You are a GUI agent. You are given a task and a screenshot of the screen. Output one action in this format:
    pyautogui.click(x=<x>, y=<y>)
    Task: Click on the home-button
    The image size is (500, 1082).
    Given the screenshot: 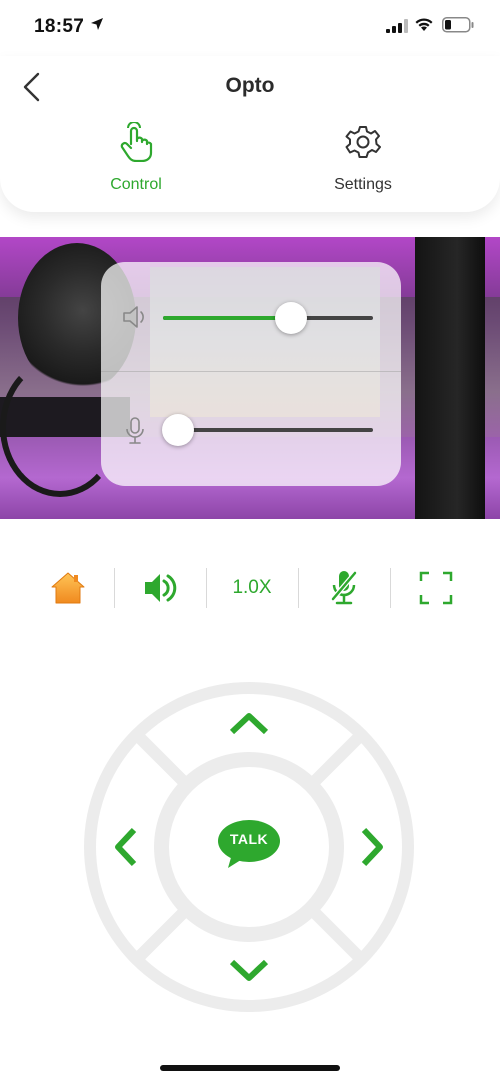 What is the action you would take?
    pyautogui.click(x=68, y=588)
    